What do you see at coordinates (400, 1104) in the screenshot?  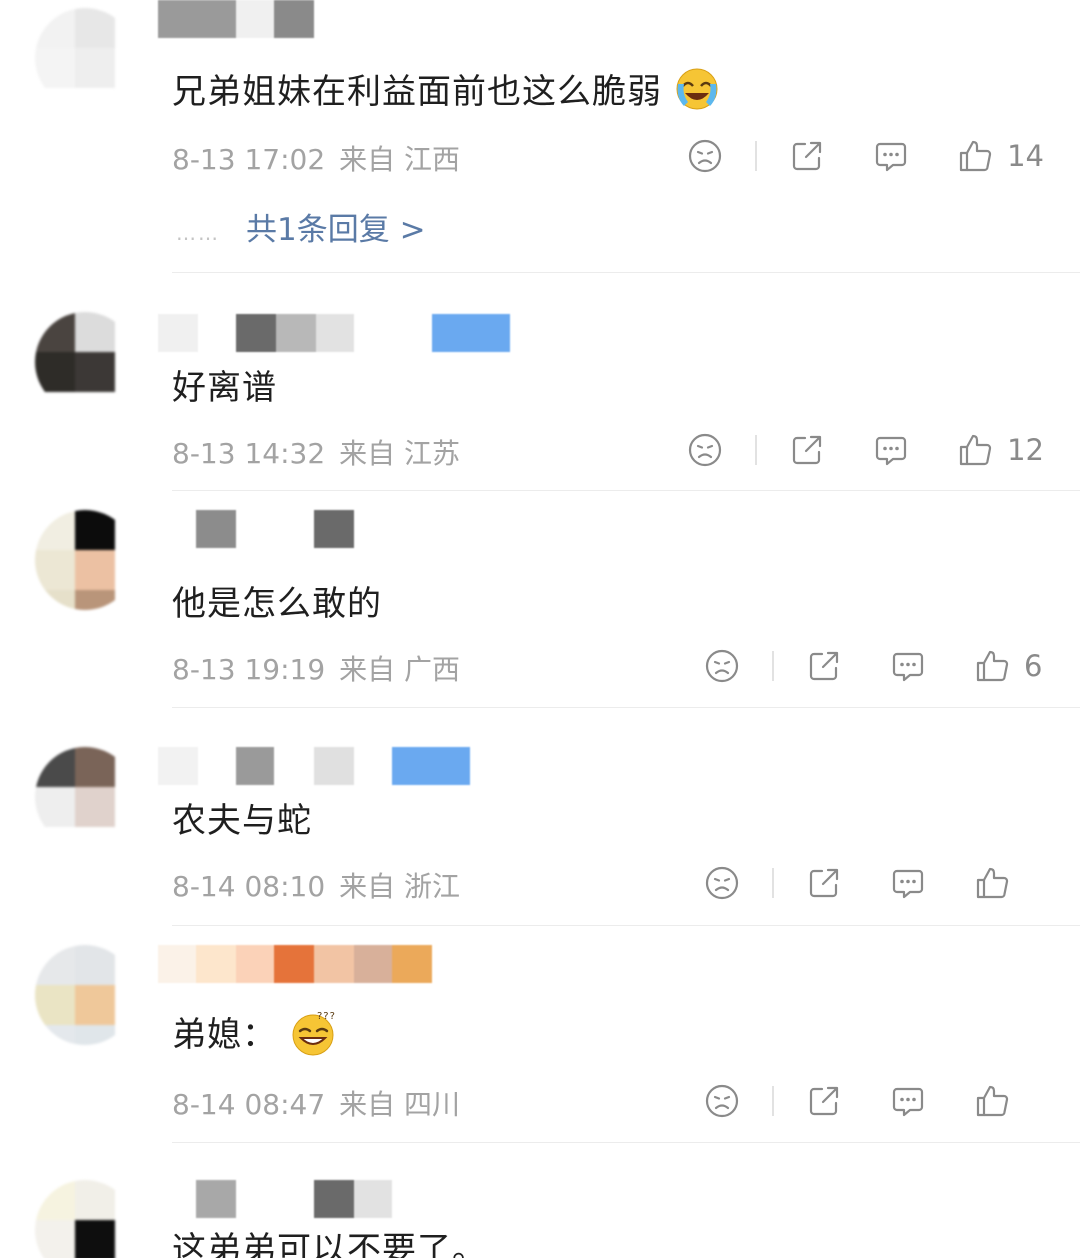 I see `comment-location: 来自 四川` at bounding box center [400, 1104].